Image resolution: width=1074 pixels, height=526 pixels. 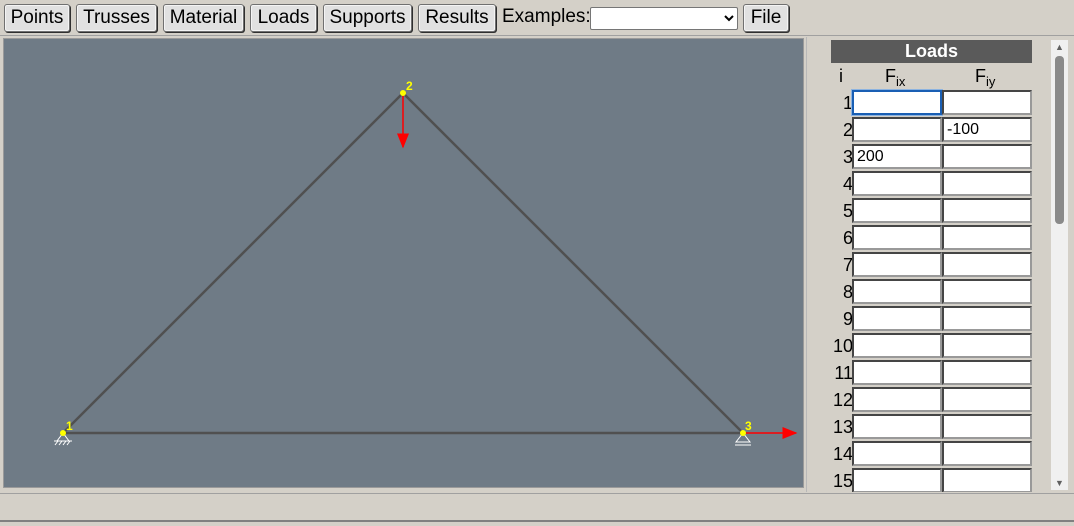 What do you see at coordinates (842, 454) in the screenshot?
I see `row-index: 14` at bounding box center [842, 454].